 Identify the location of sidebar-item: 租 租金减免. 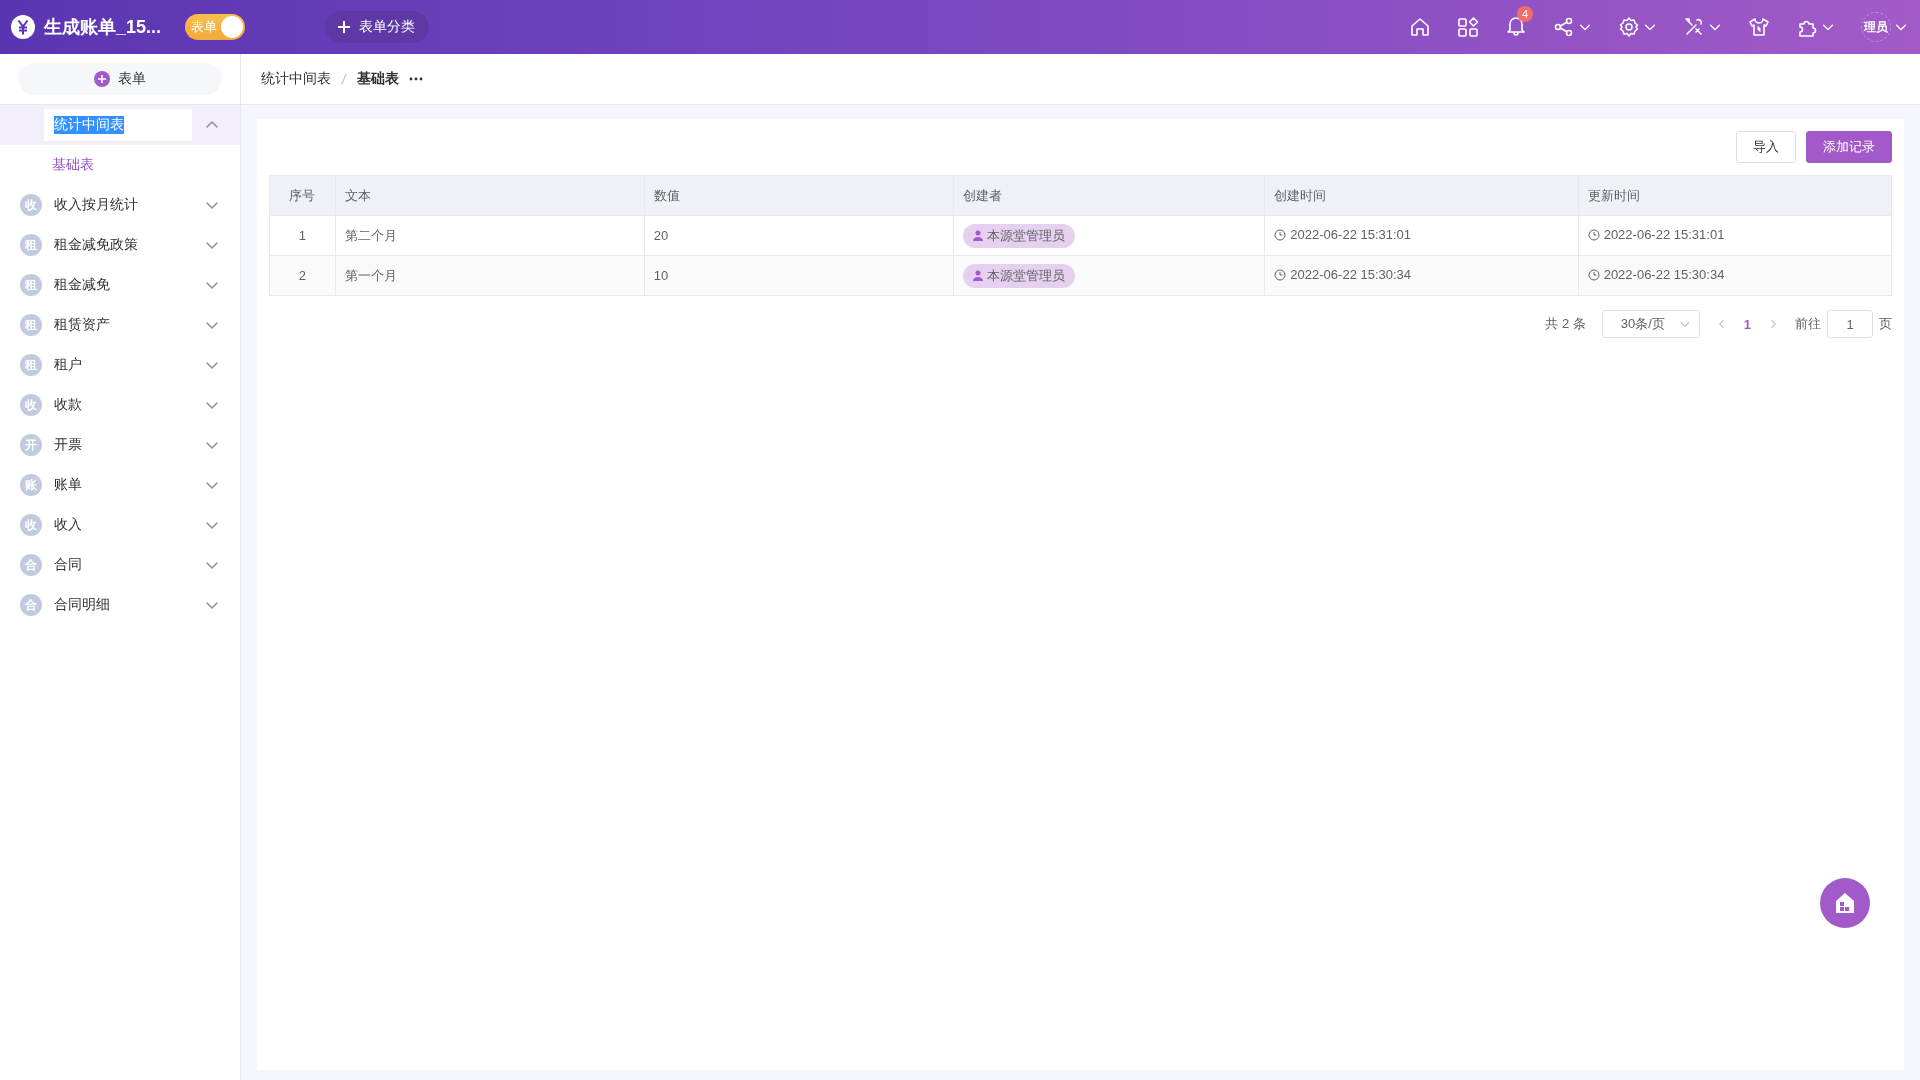
(120, 285).